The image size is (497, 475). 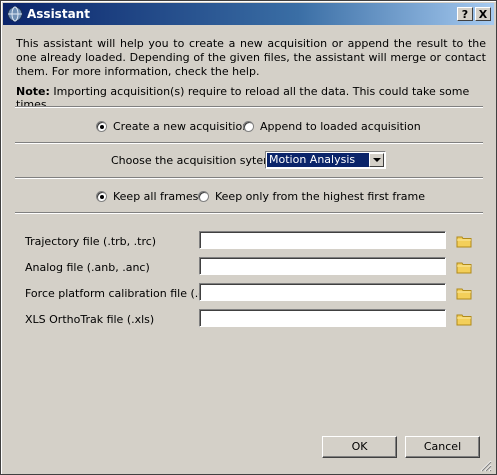 What do you see at coordinates (15, 14) in the screenshot?
I see `globe-icon` at bounding box center [15, 14].